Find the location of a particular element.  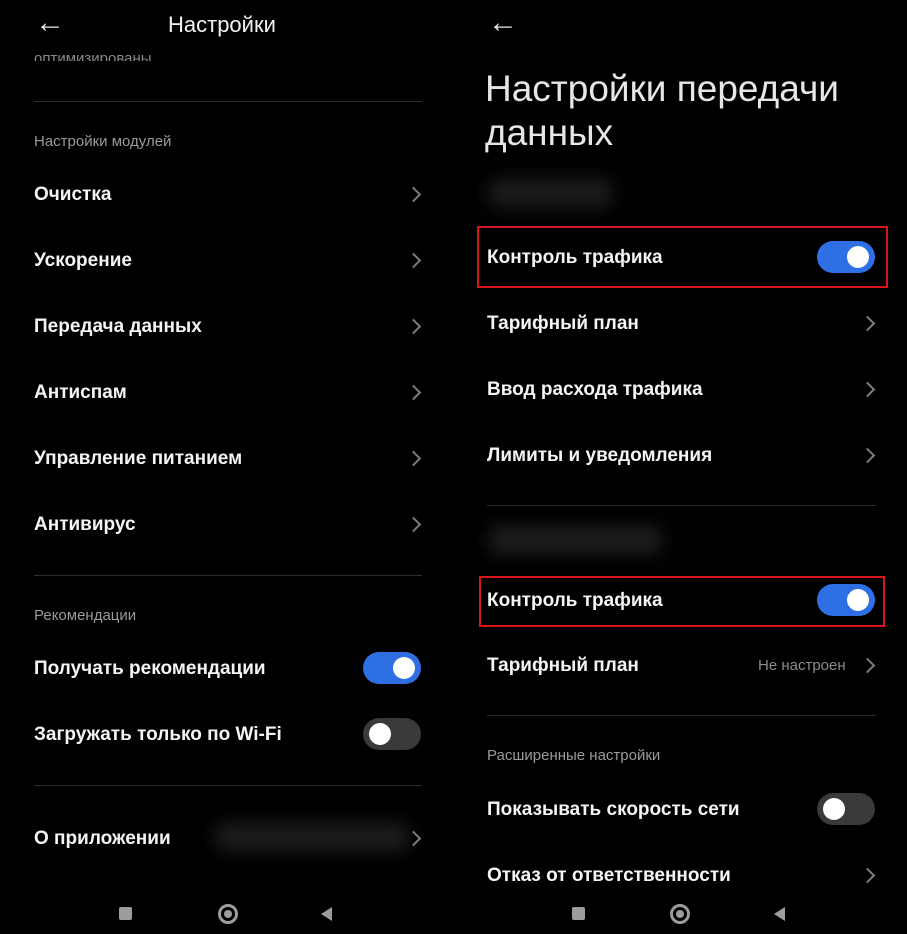

section-advanced-label: Расширенные настройки is located at coordinates (574, 755).